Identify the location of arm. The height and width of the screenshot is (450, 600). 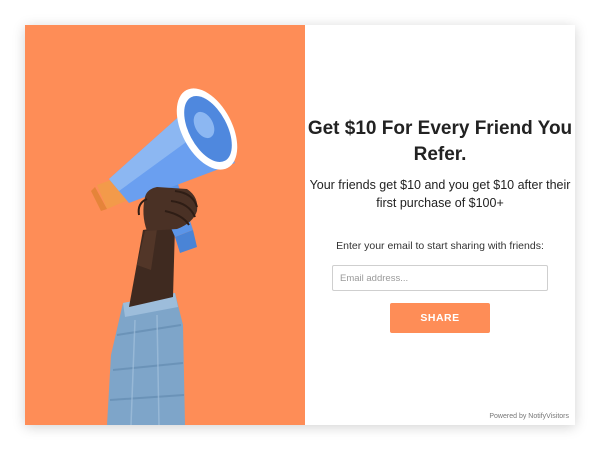
(152, 266).